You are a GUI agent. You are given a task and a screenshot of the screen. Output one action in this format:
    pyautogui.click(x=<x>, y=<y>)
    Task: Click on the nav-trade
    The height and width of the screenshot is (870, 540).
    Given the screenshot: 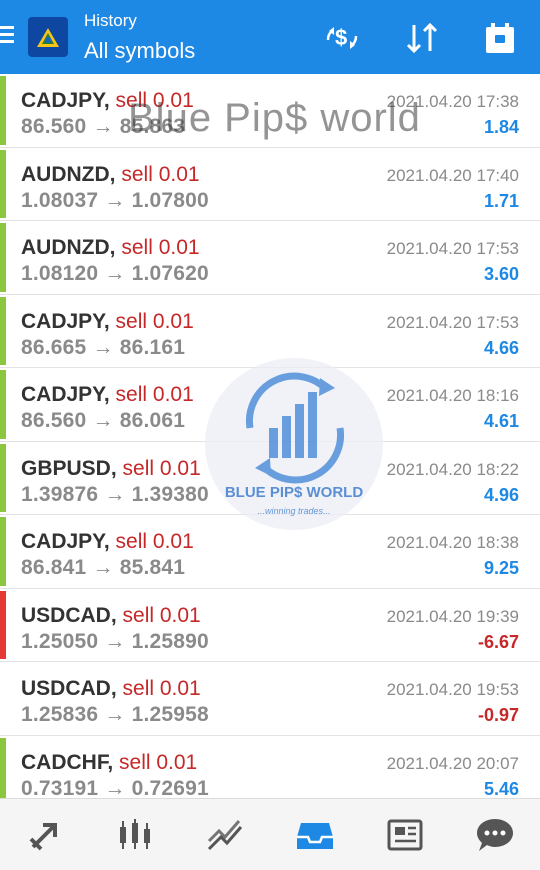 What is the action you would take?
    pyautogui.click(x=45, y=834)
    